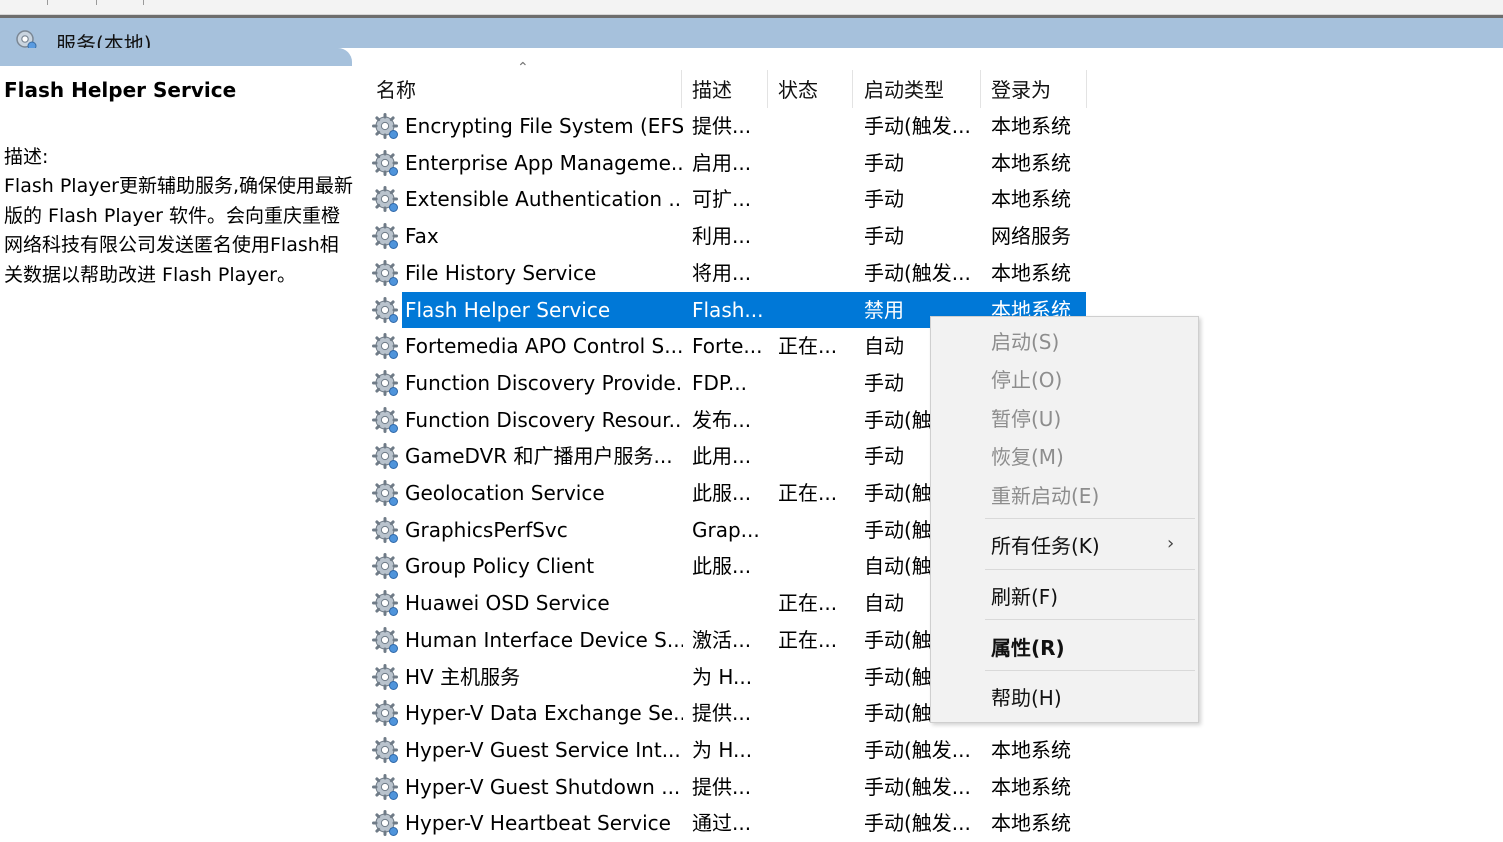 The height and width of the screenshot is (842, 1503). I want to click on submenu-chevron-icon: ›, so click(1171, 543).